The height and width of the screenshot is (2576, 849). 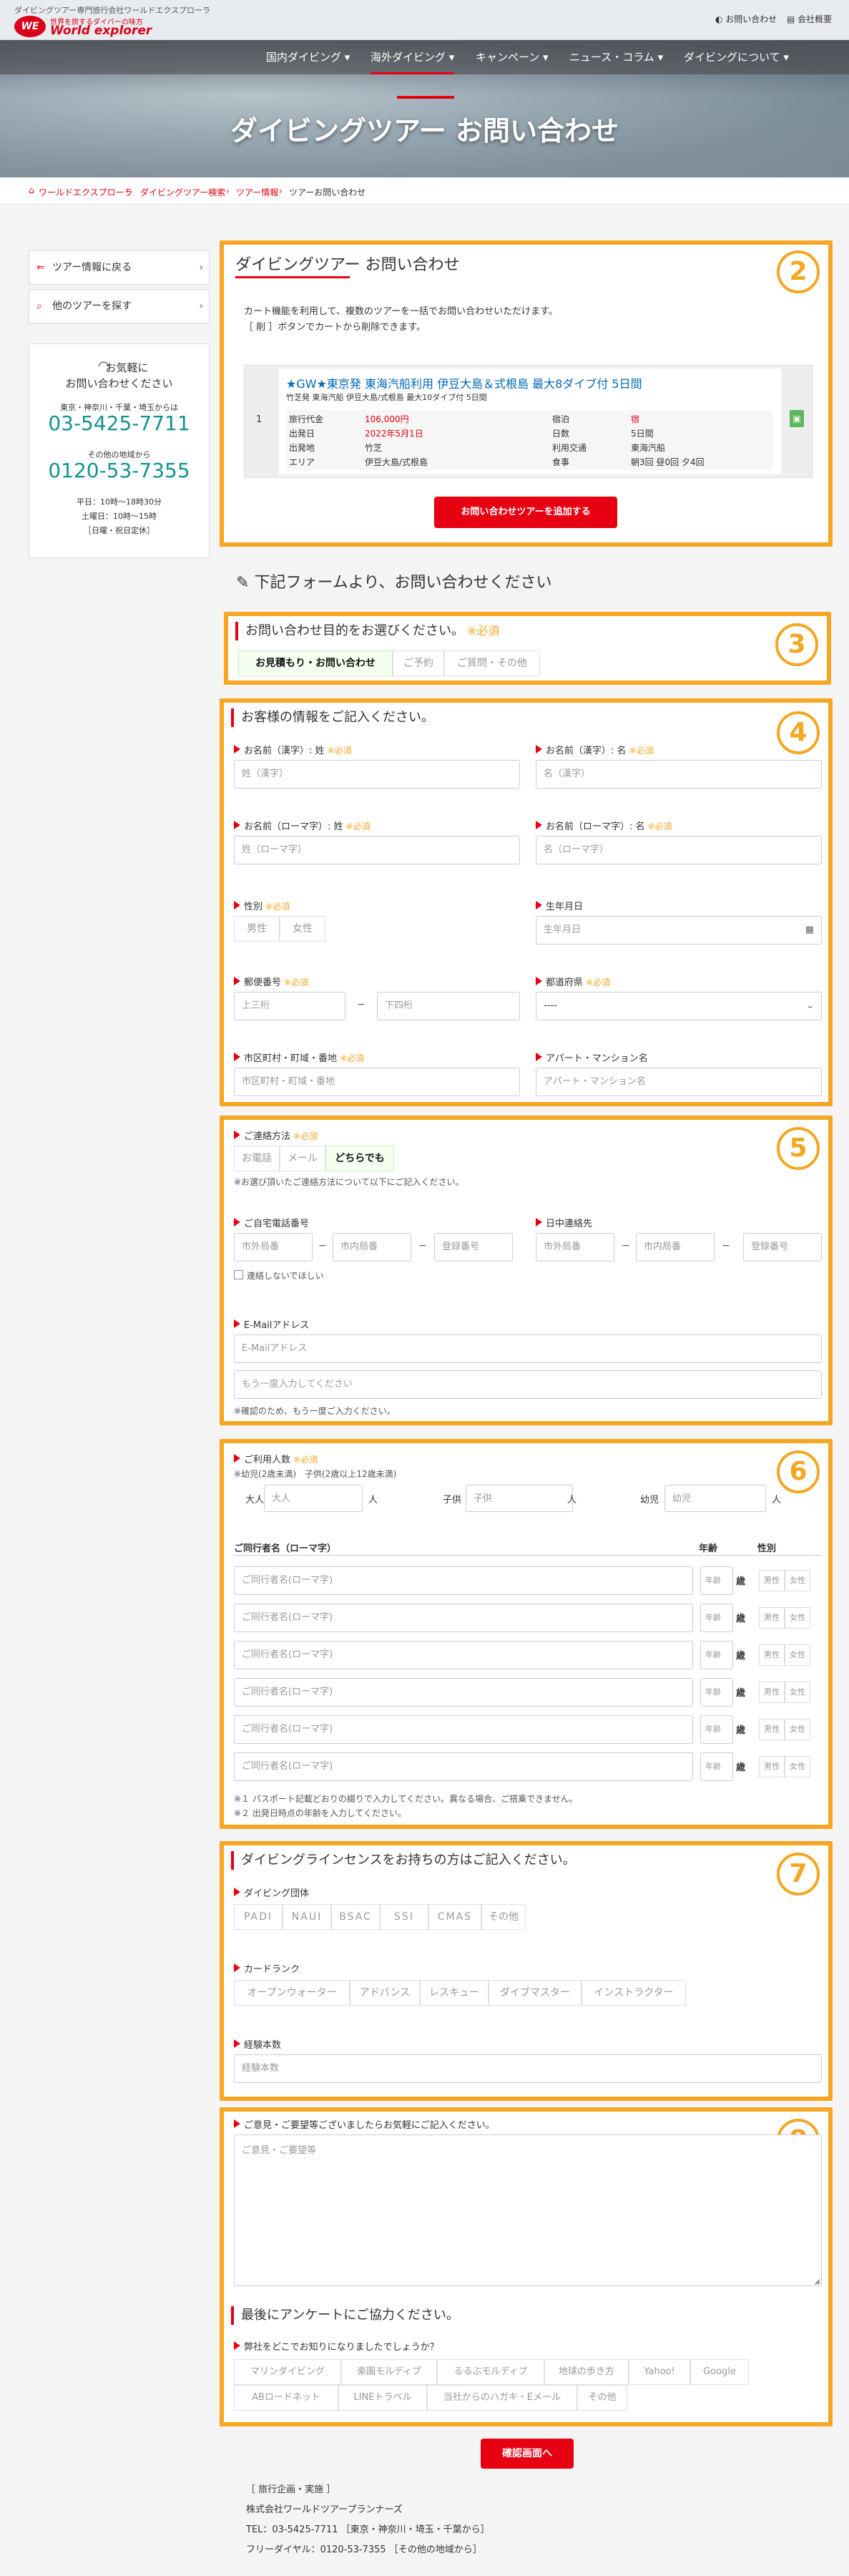 I want to click on survey-option: その他, so click(x=602, y=2398).